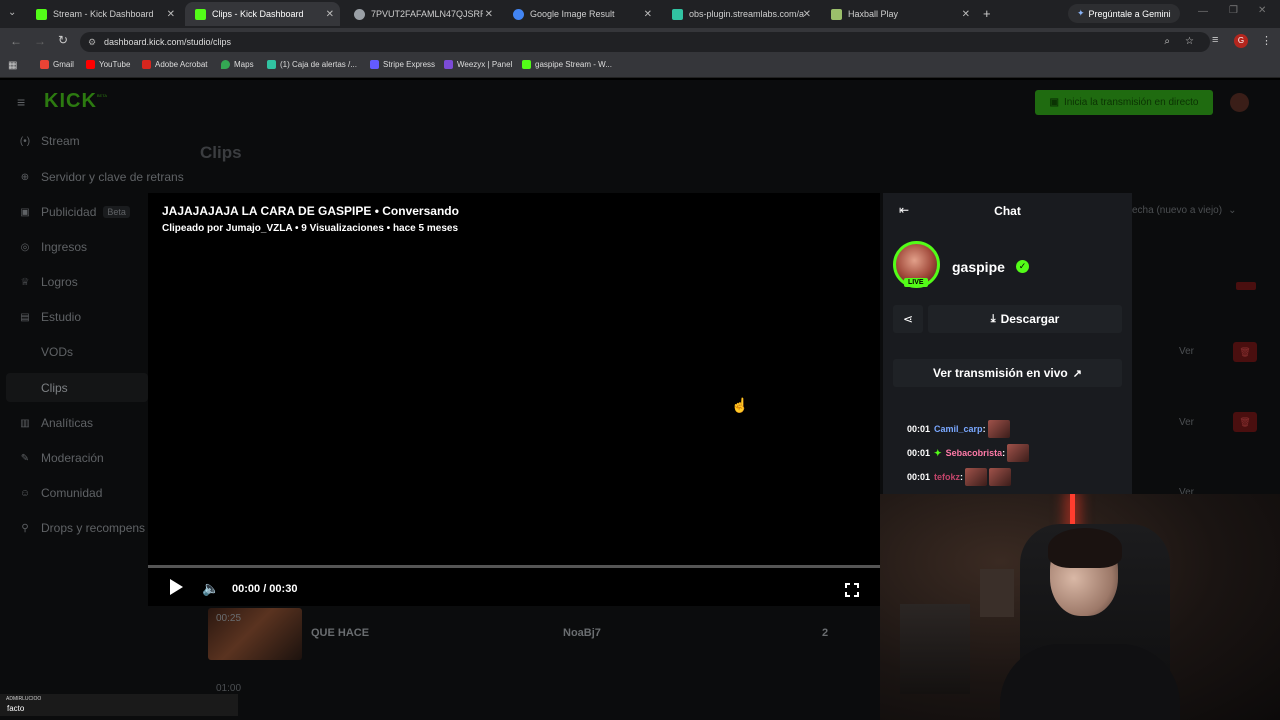 The height and width of the screenshot is (720, 1280). Describe the element at coordinates (244, 64) in the screenshot. I see `bookmark-label: Maps` at that location.